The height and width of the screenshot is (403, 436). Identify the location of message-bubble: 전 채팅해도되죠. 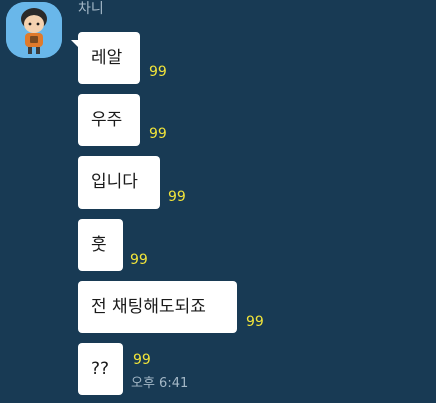
(157, 307).